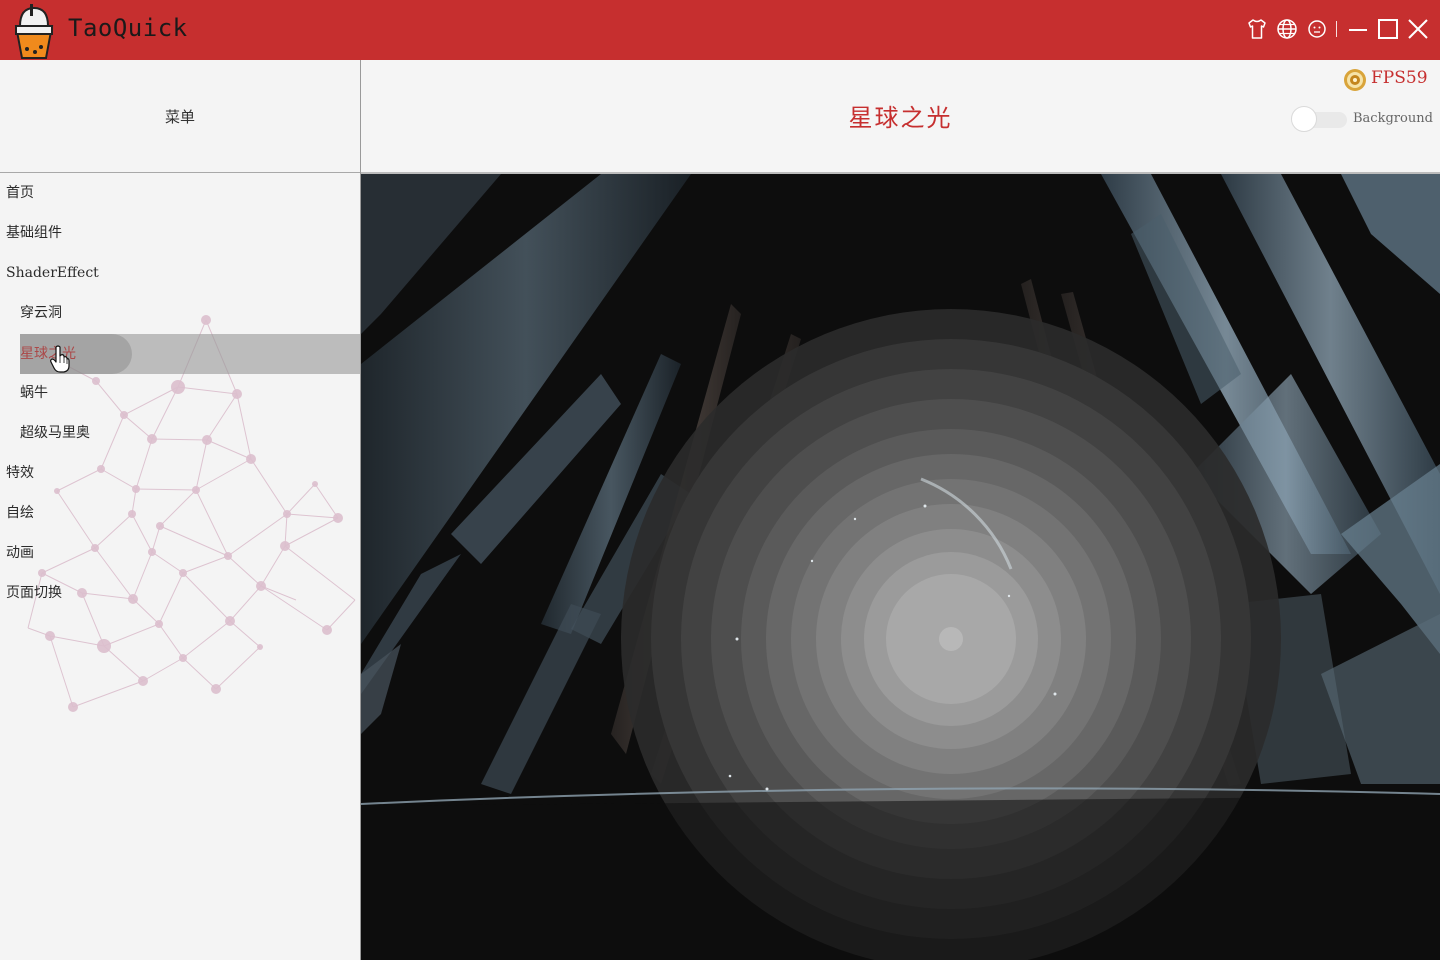 The height and width of the screenshot is (960, 1440). Describe the element at coordinates (1257, 29) in the screenshot. I see `skin-icon` at that location.